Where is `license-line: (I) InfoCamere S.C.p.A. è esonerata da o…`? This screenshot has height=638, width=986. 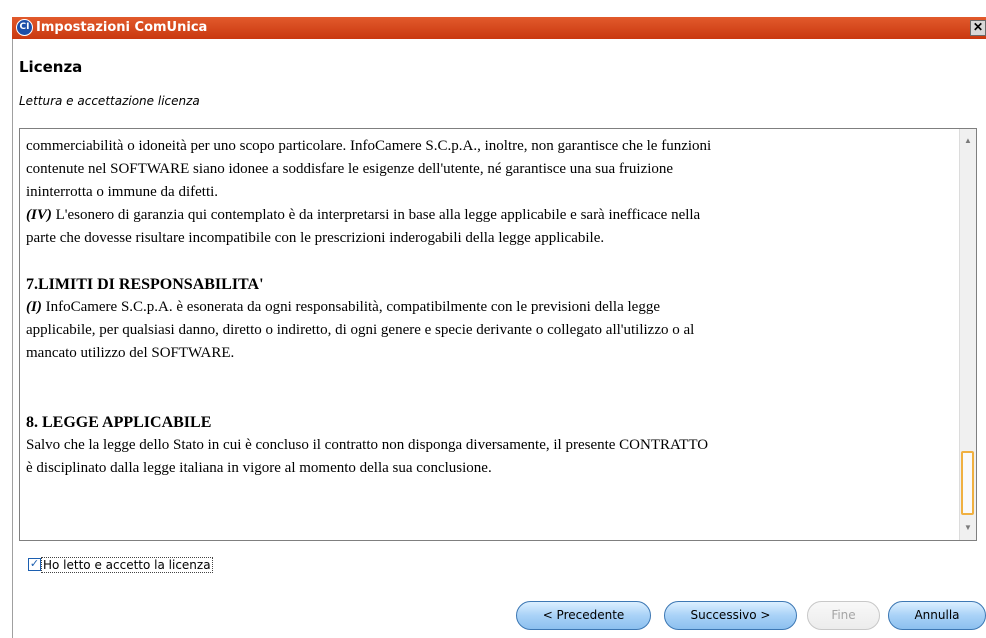 license-line: (I) InfoCamere S.C.p.A. è esonerata da o… is located at coordinates (489, 307).